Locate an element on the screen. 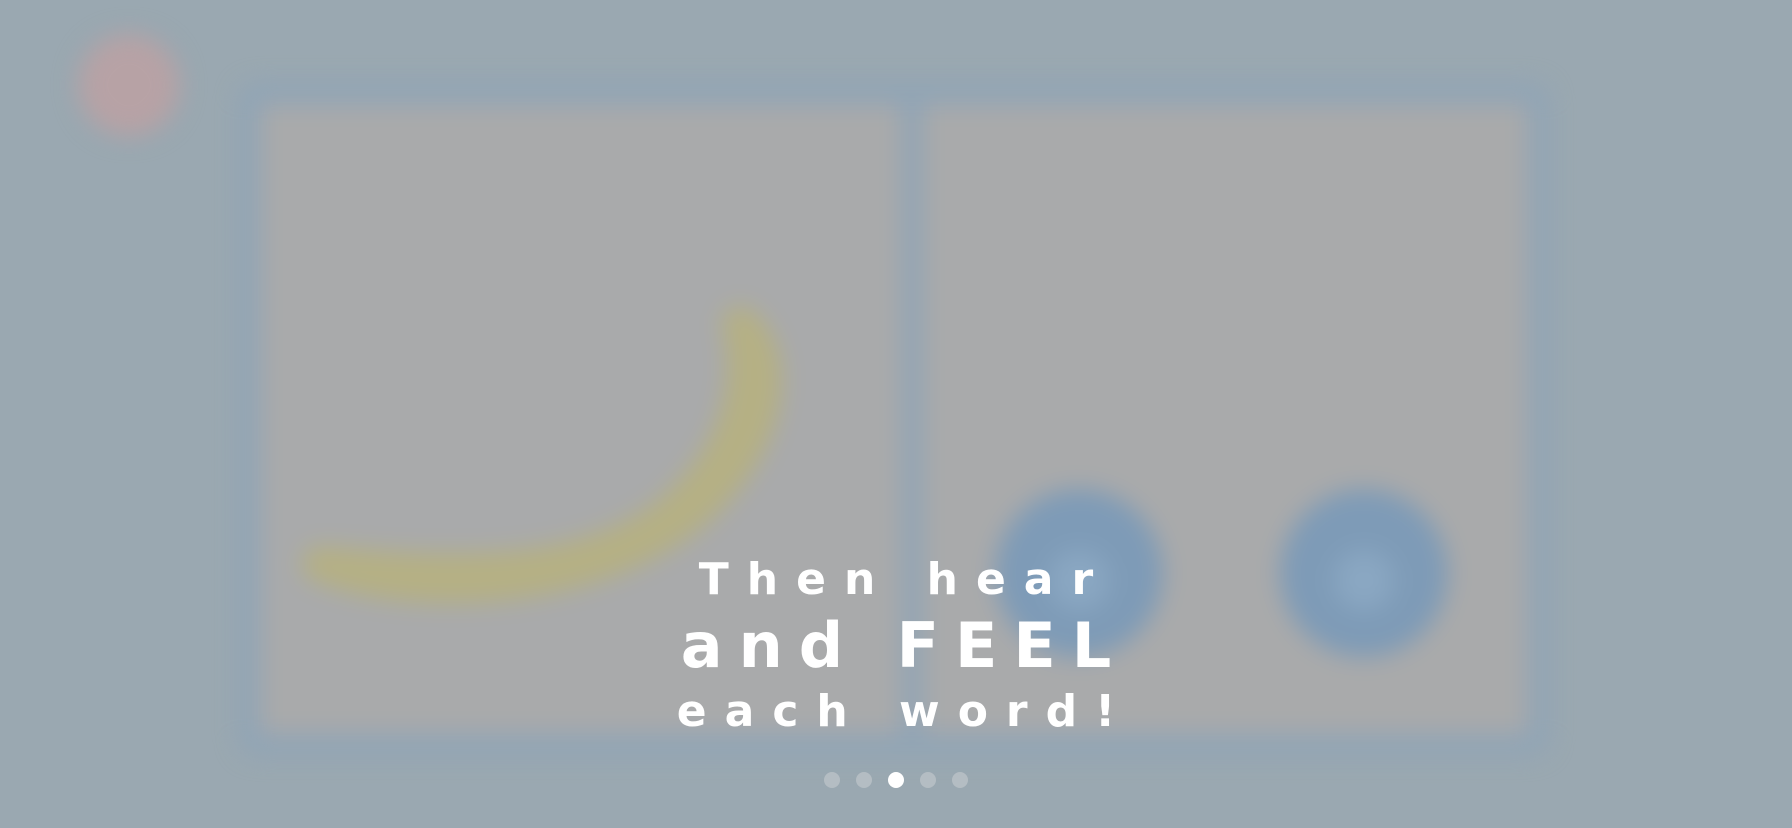 The width and height of the screenshot is (1792, 828). caption-line-1: Then hear is located at coordinates (905, 579).